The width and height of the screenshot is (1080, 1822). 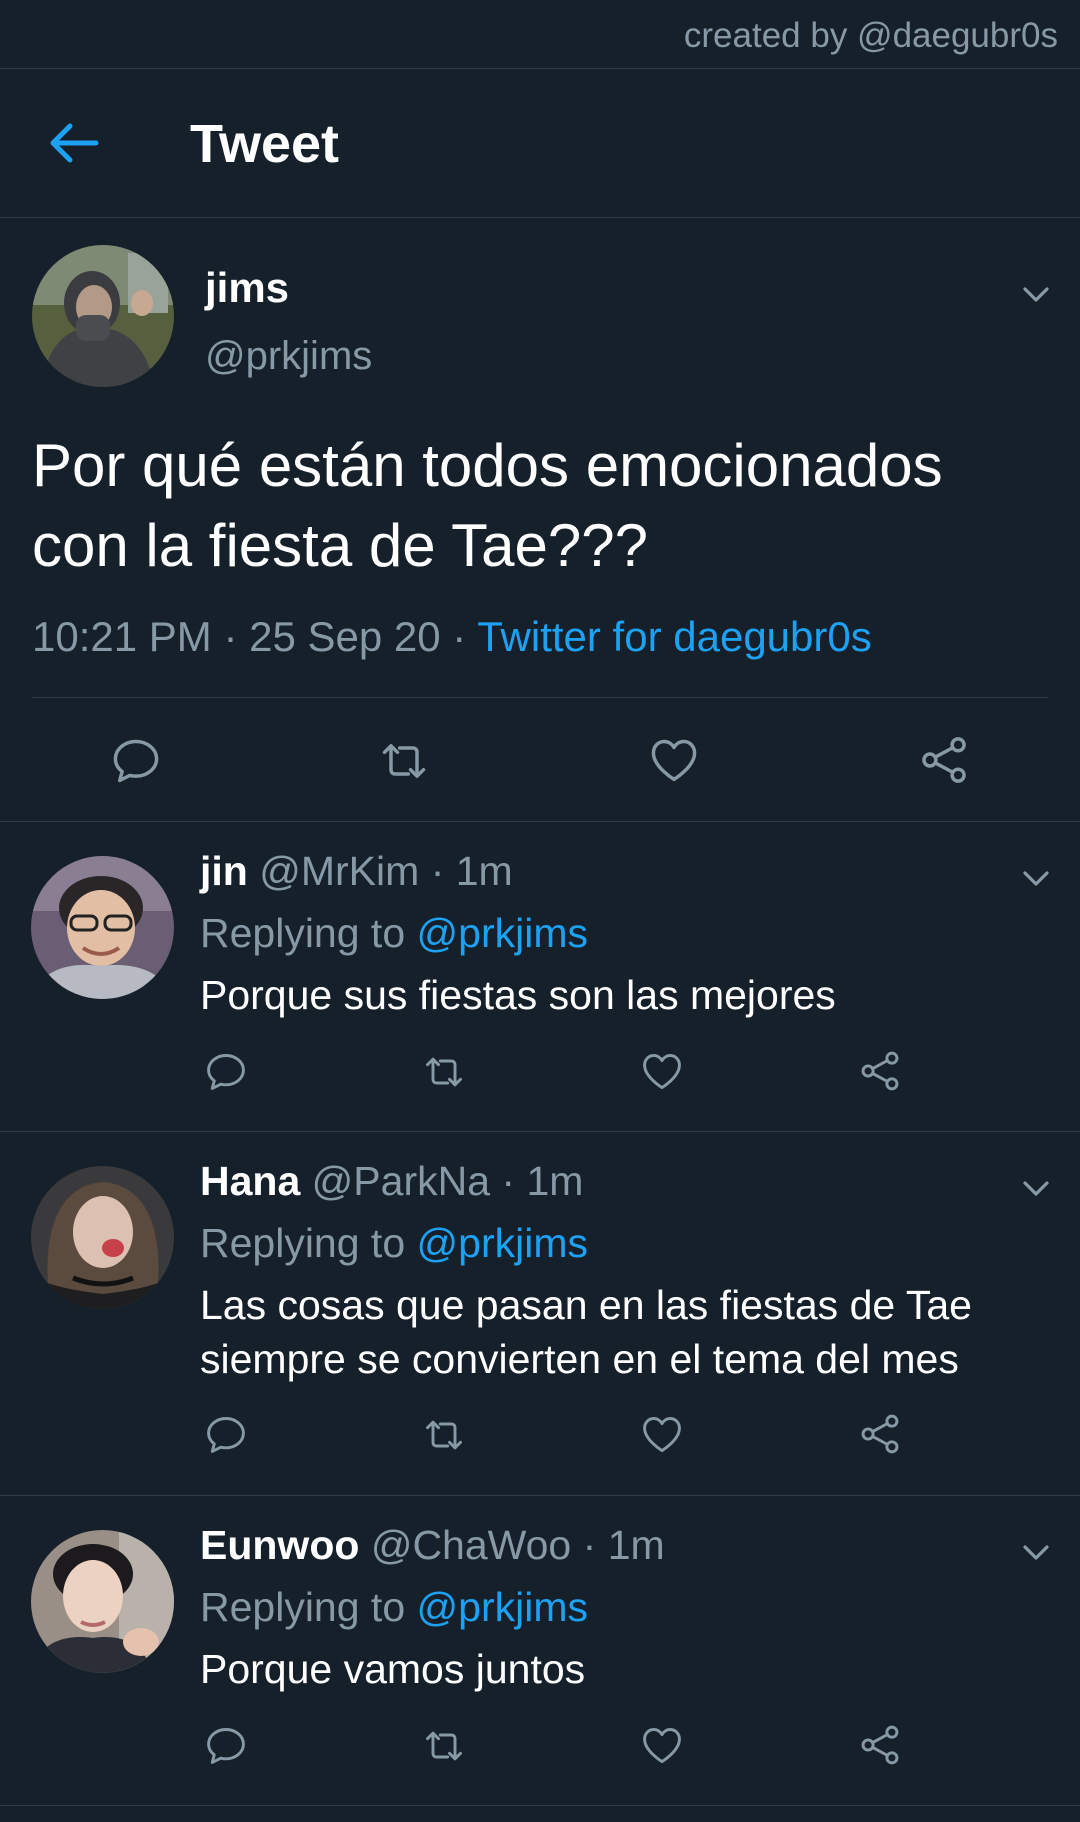 What do you see at coordinates (339, 871) in the screenshot?
I see `author-handle: @MrKim` at bounding box center [339, 871].